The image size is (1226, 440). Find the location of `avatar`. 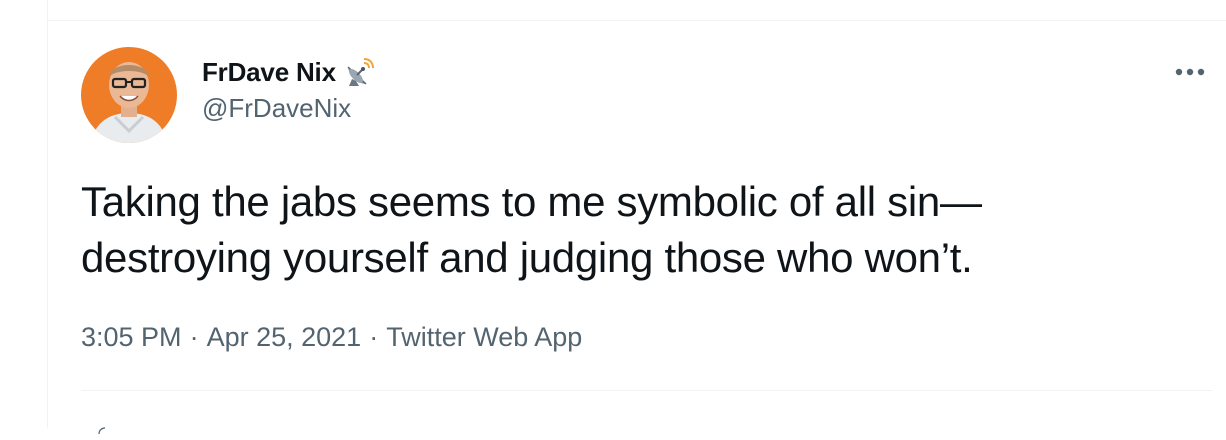

avatar is located at coordinates (129, 95).